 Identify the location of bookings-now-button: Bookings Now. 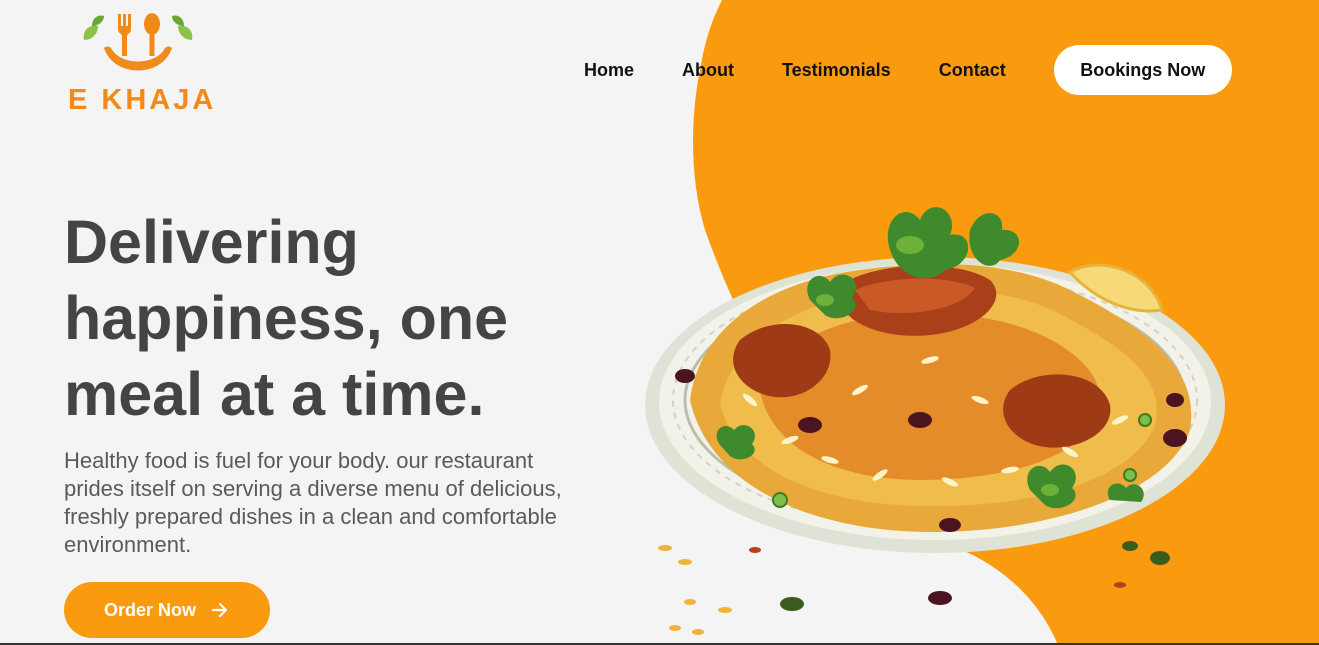
(1142, 70).